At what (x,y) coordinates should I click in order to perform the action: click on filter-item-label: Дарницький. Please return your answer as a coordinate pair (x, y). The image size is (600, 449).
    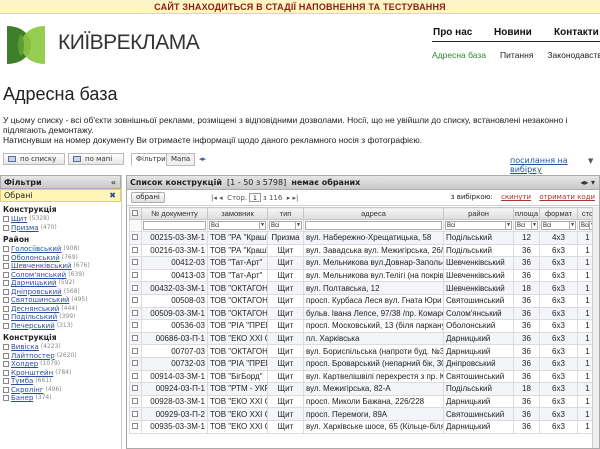
    Looking at the image, I should click on (34, 283).